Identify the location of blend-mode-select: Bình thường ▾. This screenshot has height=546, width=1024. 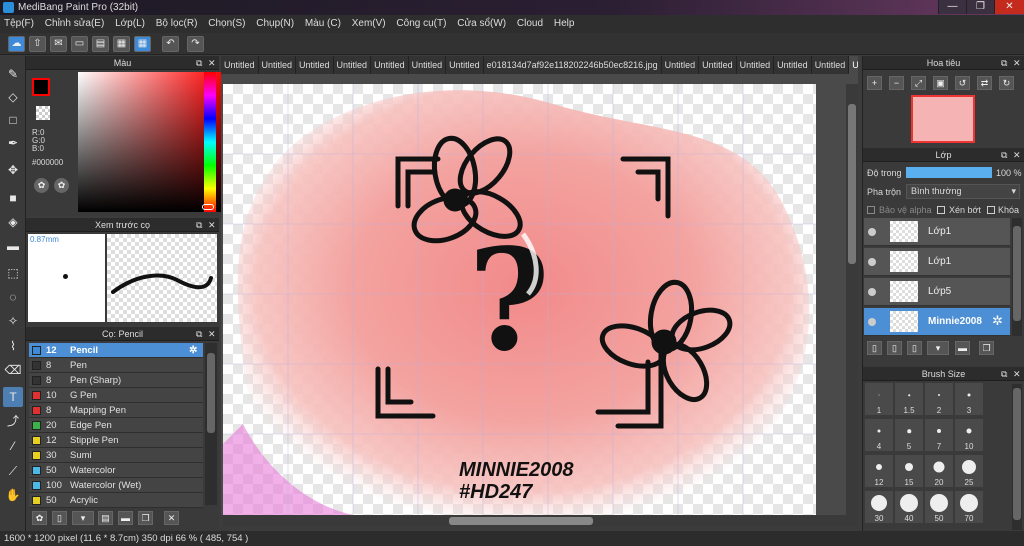
(963, 191).